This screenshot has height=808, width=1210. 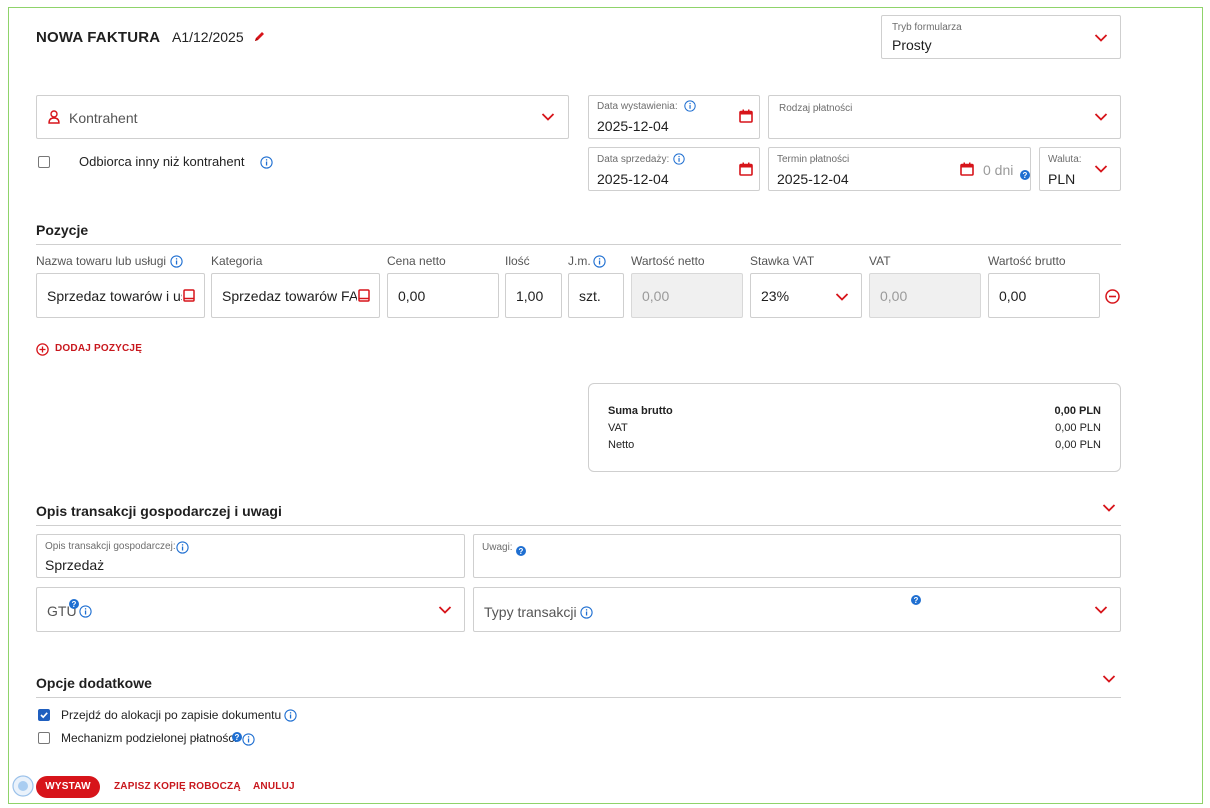 What do you see at coordinates (813, 159) in the screenshot?
I see `due-date-label: Termin płatności` at bounding box center [813, 159].